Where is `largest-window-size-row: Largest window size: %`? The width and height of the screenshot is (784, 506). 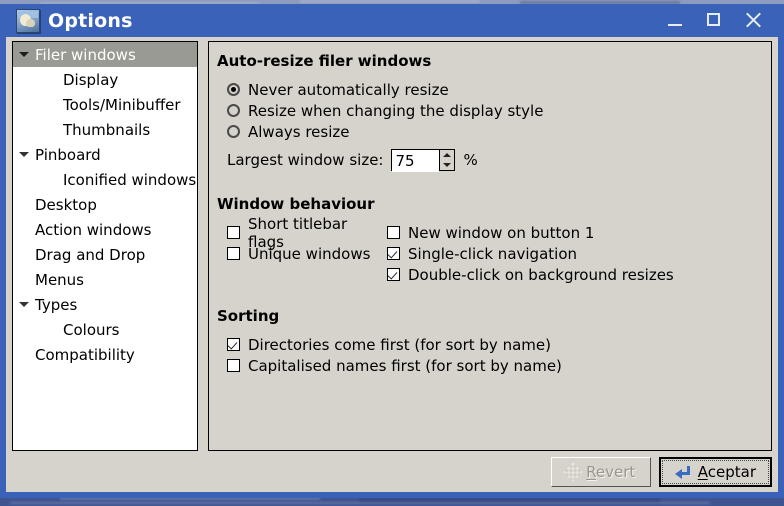
largest-window-size-row: Largest window size: % is located at coordinates (494, 160).